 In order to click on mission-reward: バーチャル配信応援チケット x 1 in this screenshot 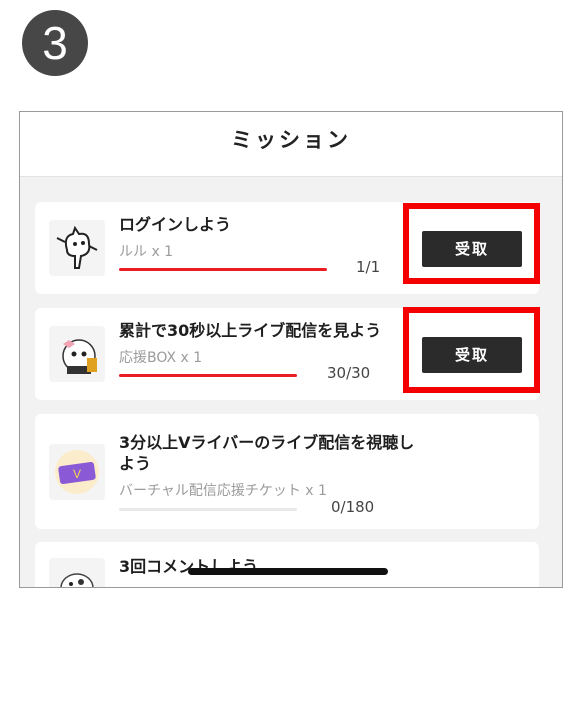, I will do `click(223, 491)`.